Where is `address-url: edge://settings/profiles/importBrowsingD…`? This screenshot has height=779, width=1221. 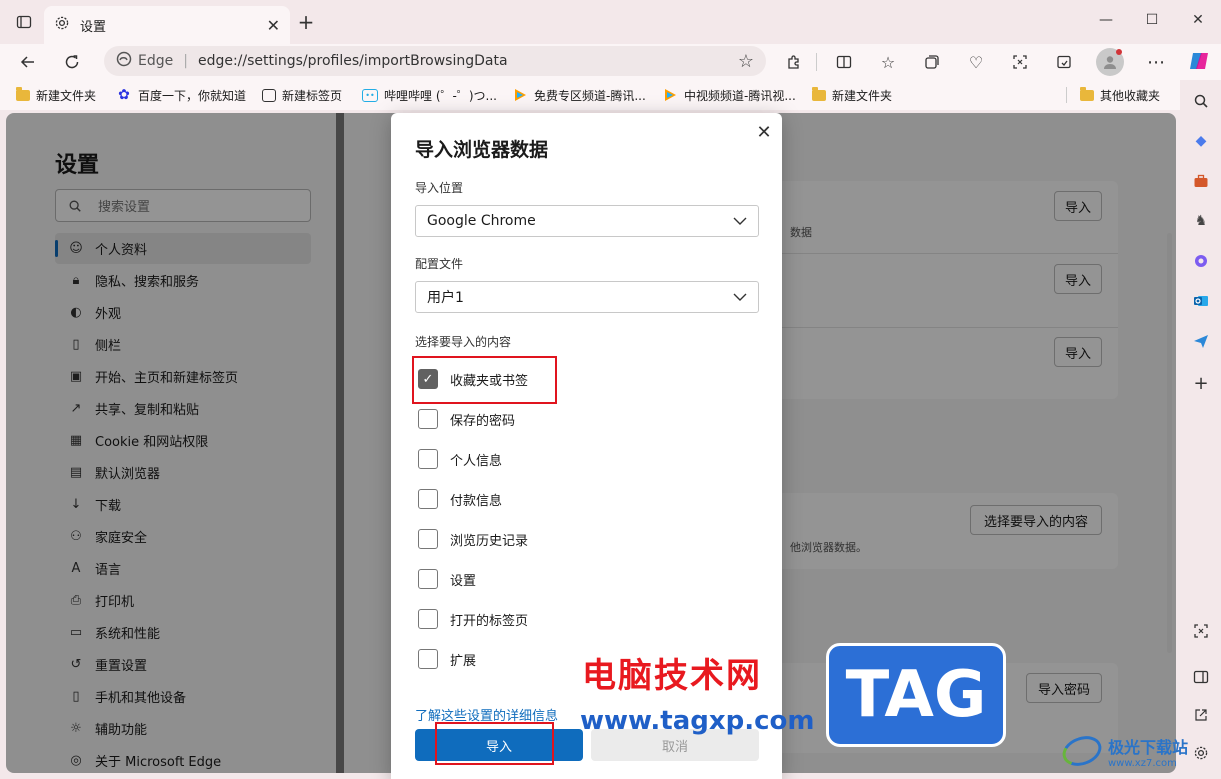
address-url: edge://settings/profiles/importBrowsingD… is located at coordinates (468, 61).